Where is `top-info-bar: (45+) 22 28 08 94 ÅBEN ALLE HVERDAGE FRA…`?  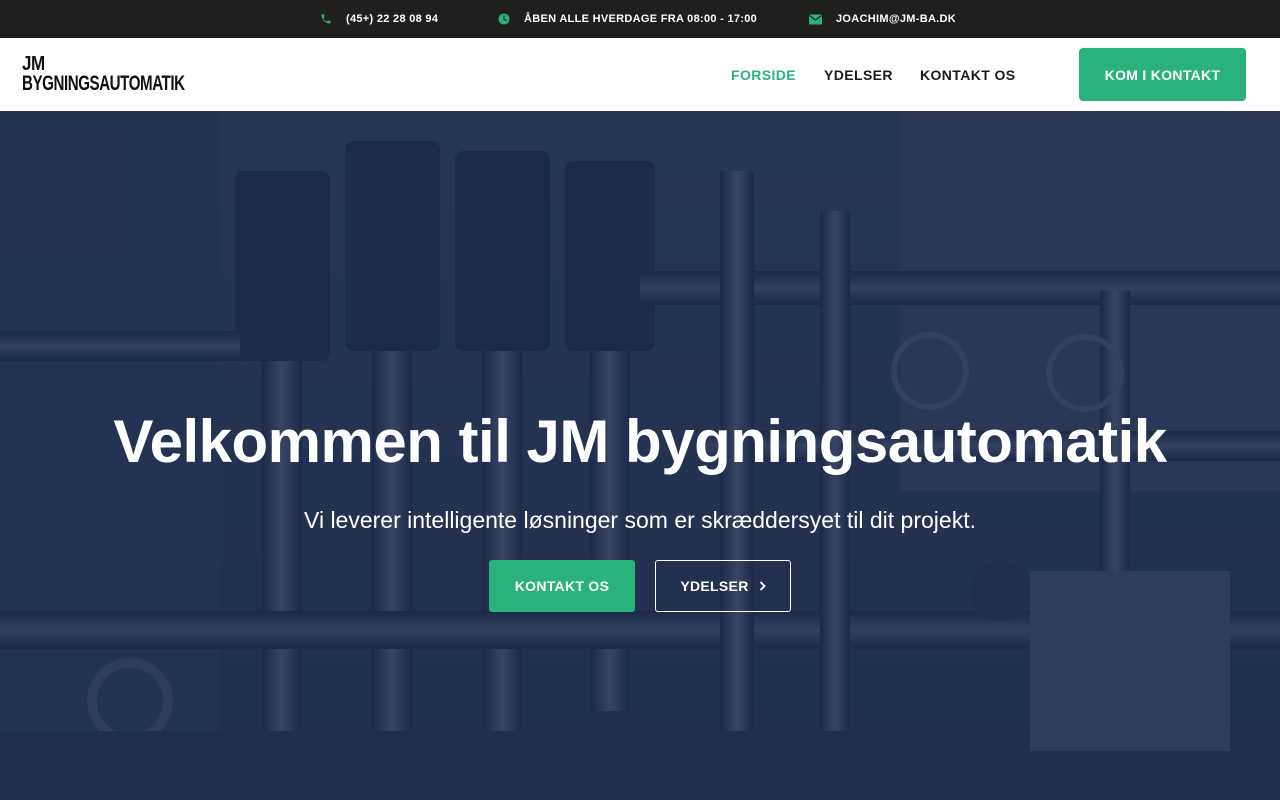
top-info-bar: (45+) 22 28 08 94 ÅBEN ALLE HVERDAGE FRA… is located at coordinates (640, 19).